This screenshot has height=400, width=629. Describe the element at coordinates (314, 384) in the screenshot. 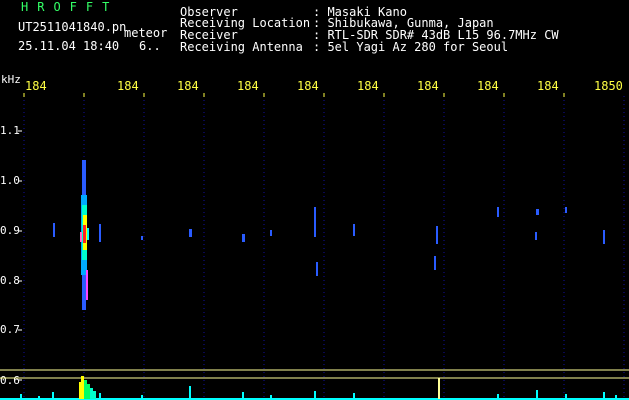

I see `activity-histogram` at that location.